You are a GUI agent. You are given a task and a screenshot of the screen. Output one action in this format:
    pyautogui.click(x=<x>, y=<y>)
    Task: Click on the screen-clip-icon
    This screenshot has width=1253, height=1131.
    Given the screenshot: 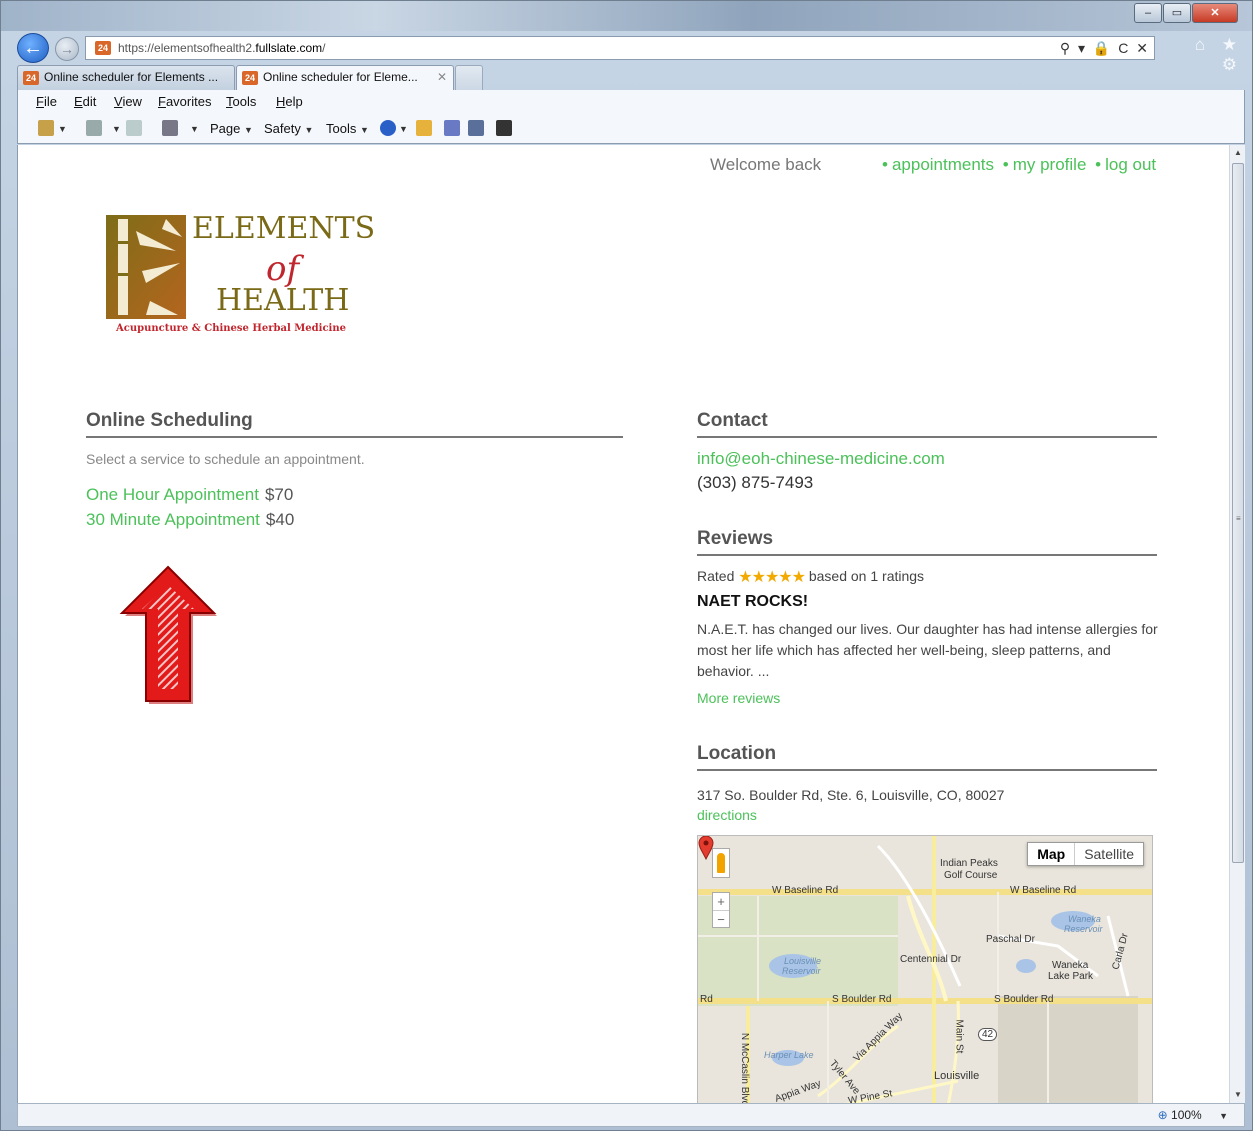 What is the action you would take?
    pyautogui.click(x=504, y=128)
    